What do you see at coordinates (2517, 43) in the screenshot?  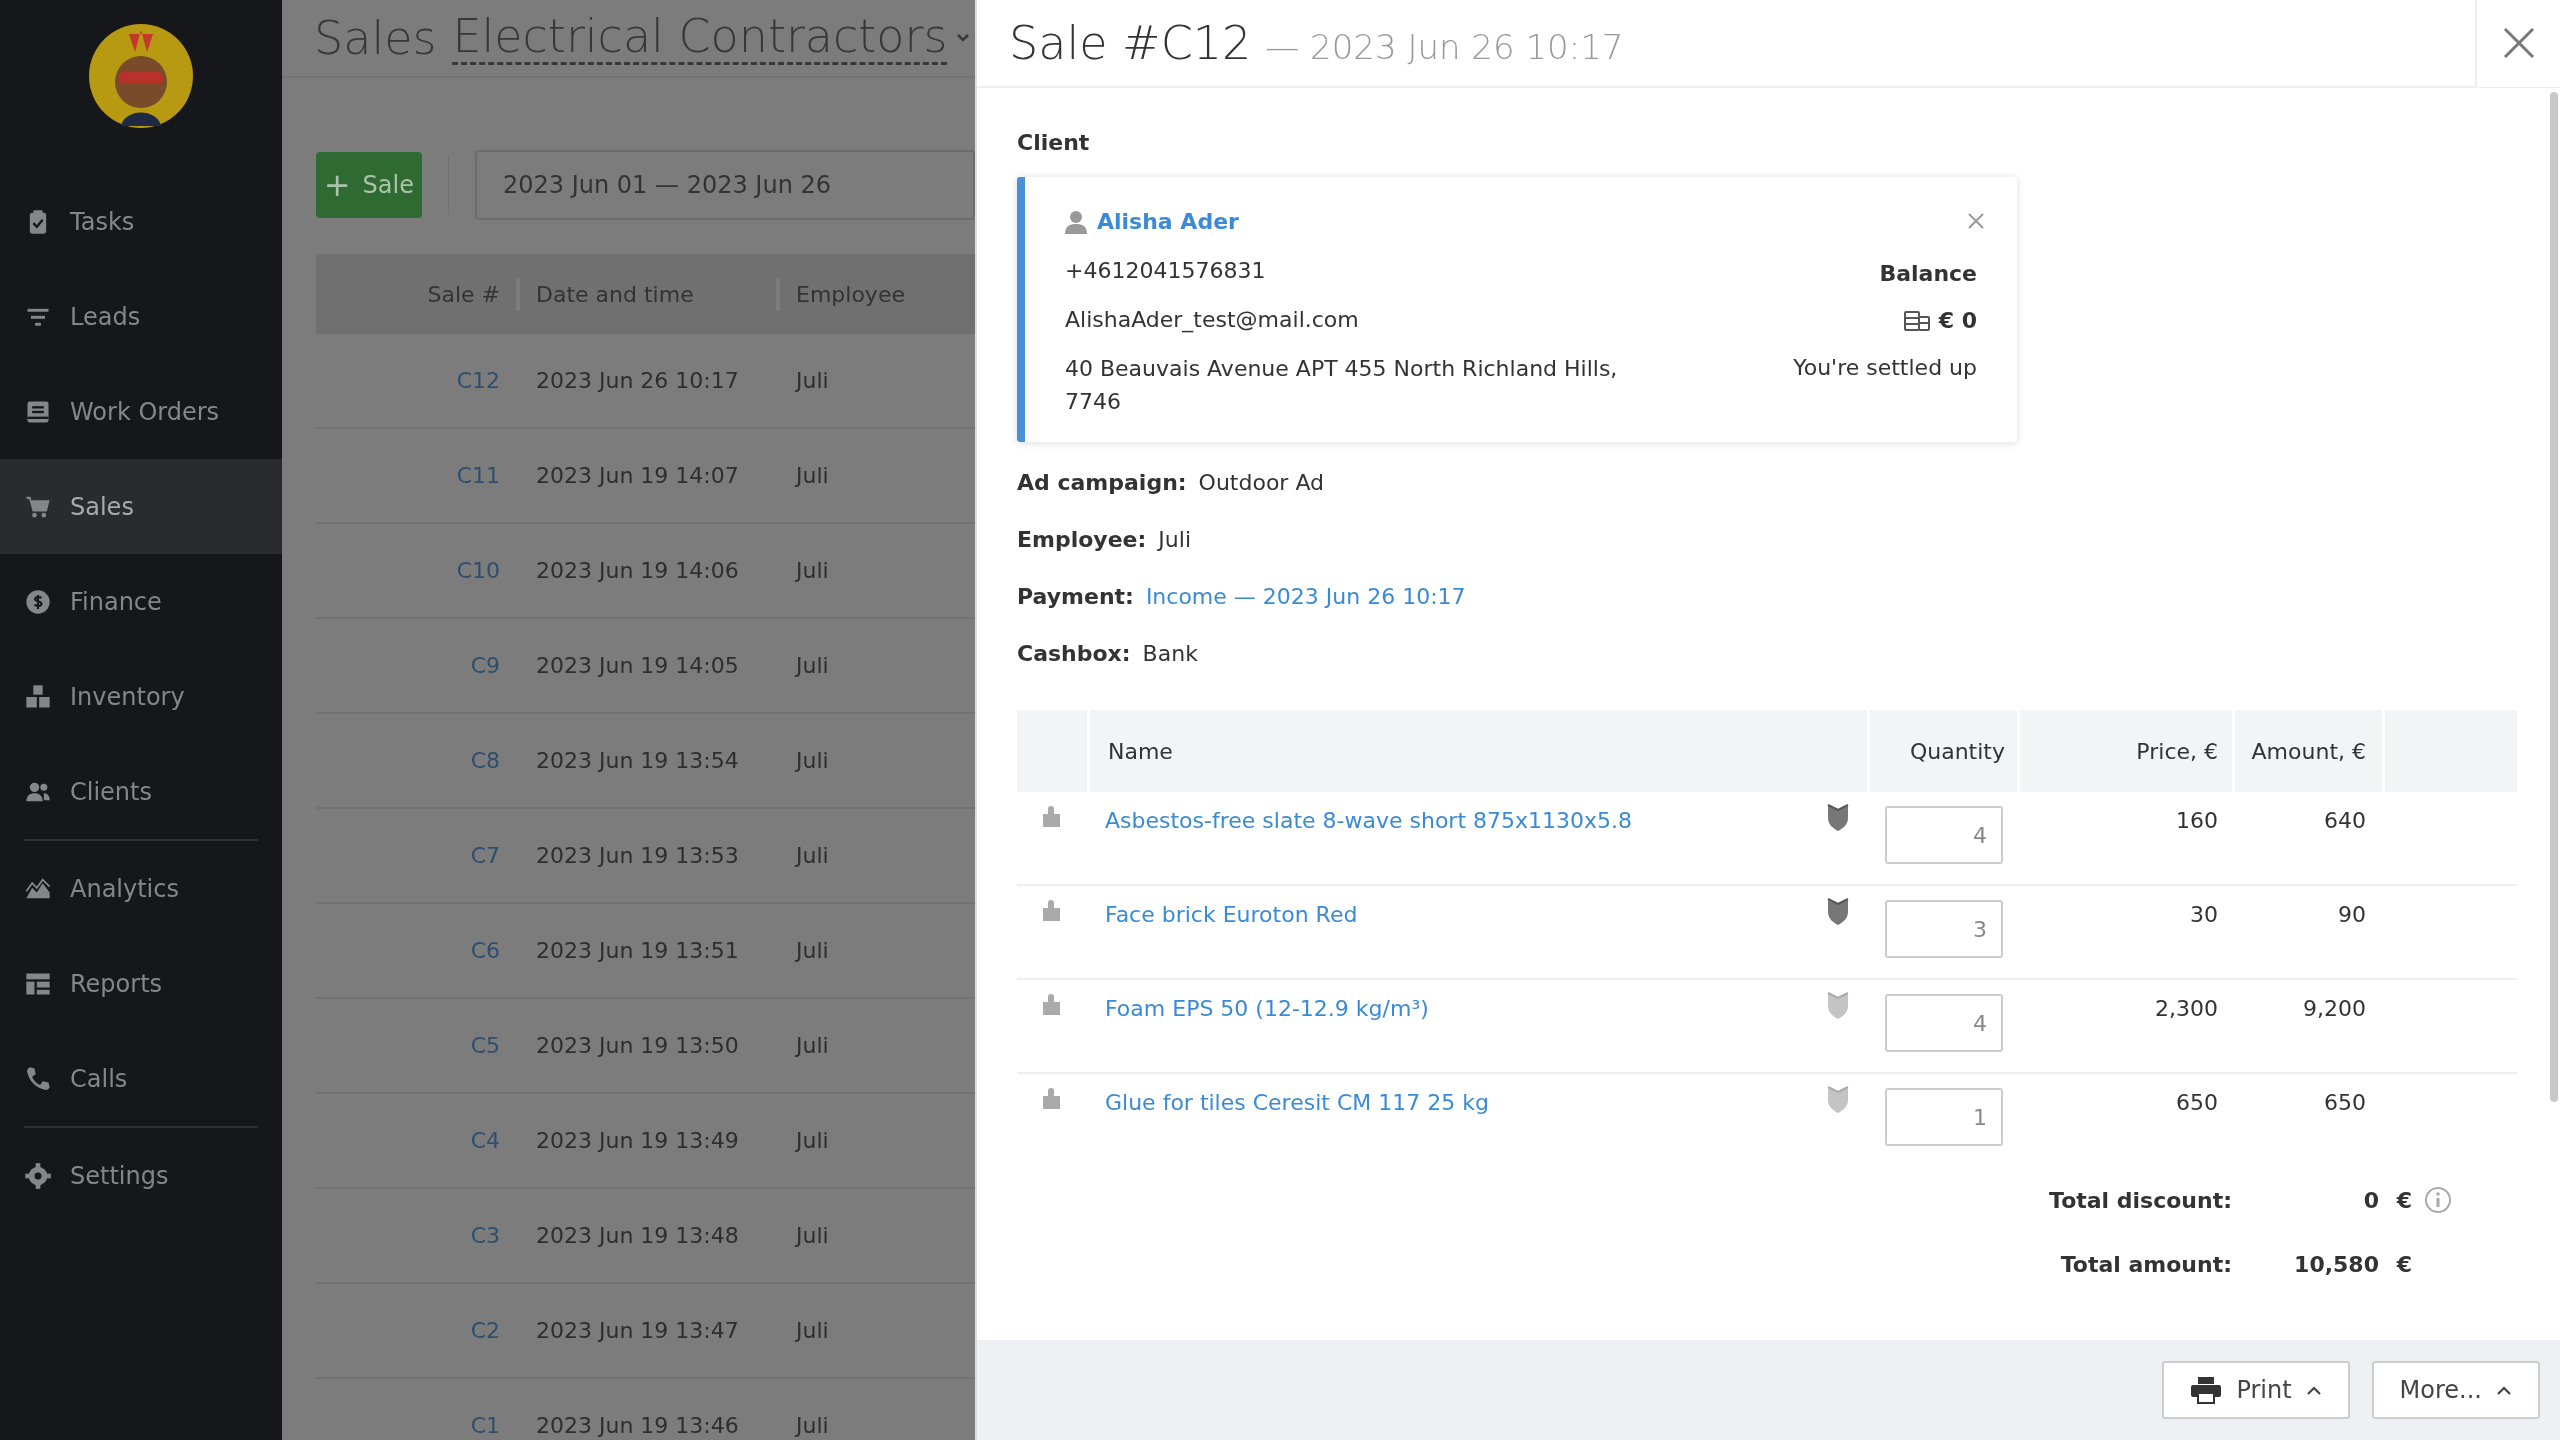 I see `close-button` at bounding box center [2517, 43].